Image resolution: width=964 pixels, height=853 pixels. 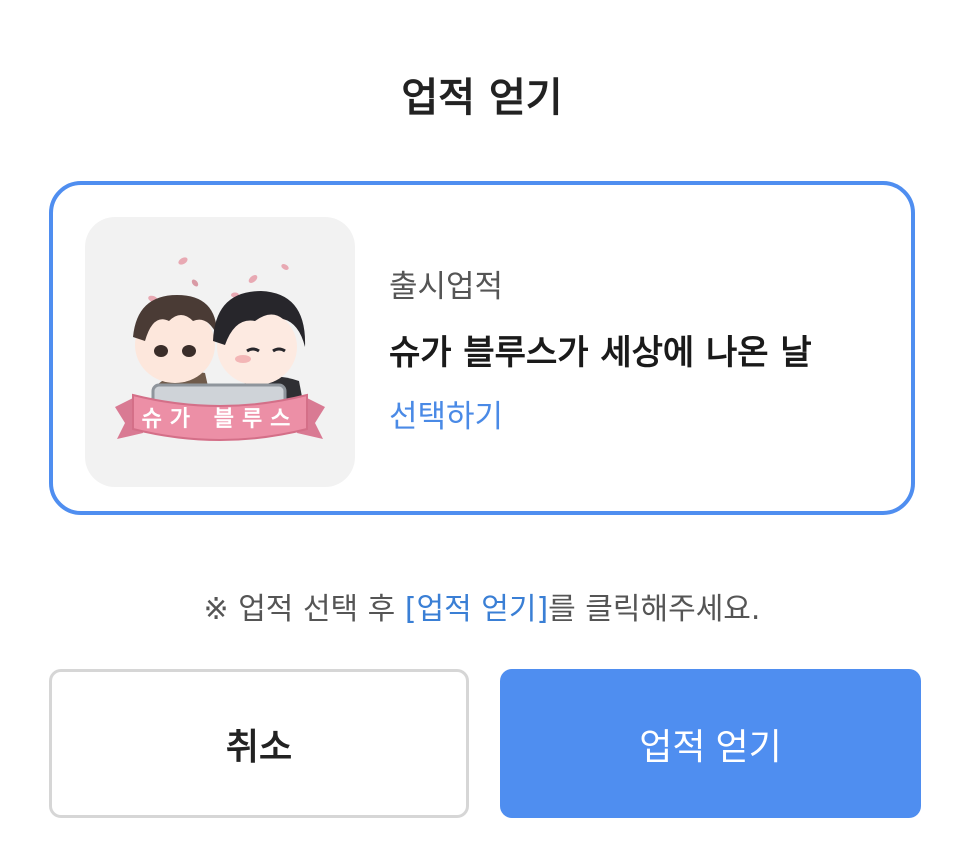 I want to click on notice-suffix: 를 클릭해주세요., so click(x=654, y=609).